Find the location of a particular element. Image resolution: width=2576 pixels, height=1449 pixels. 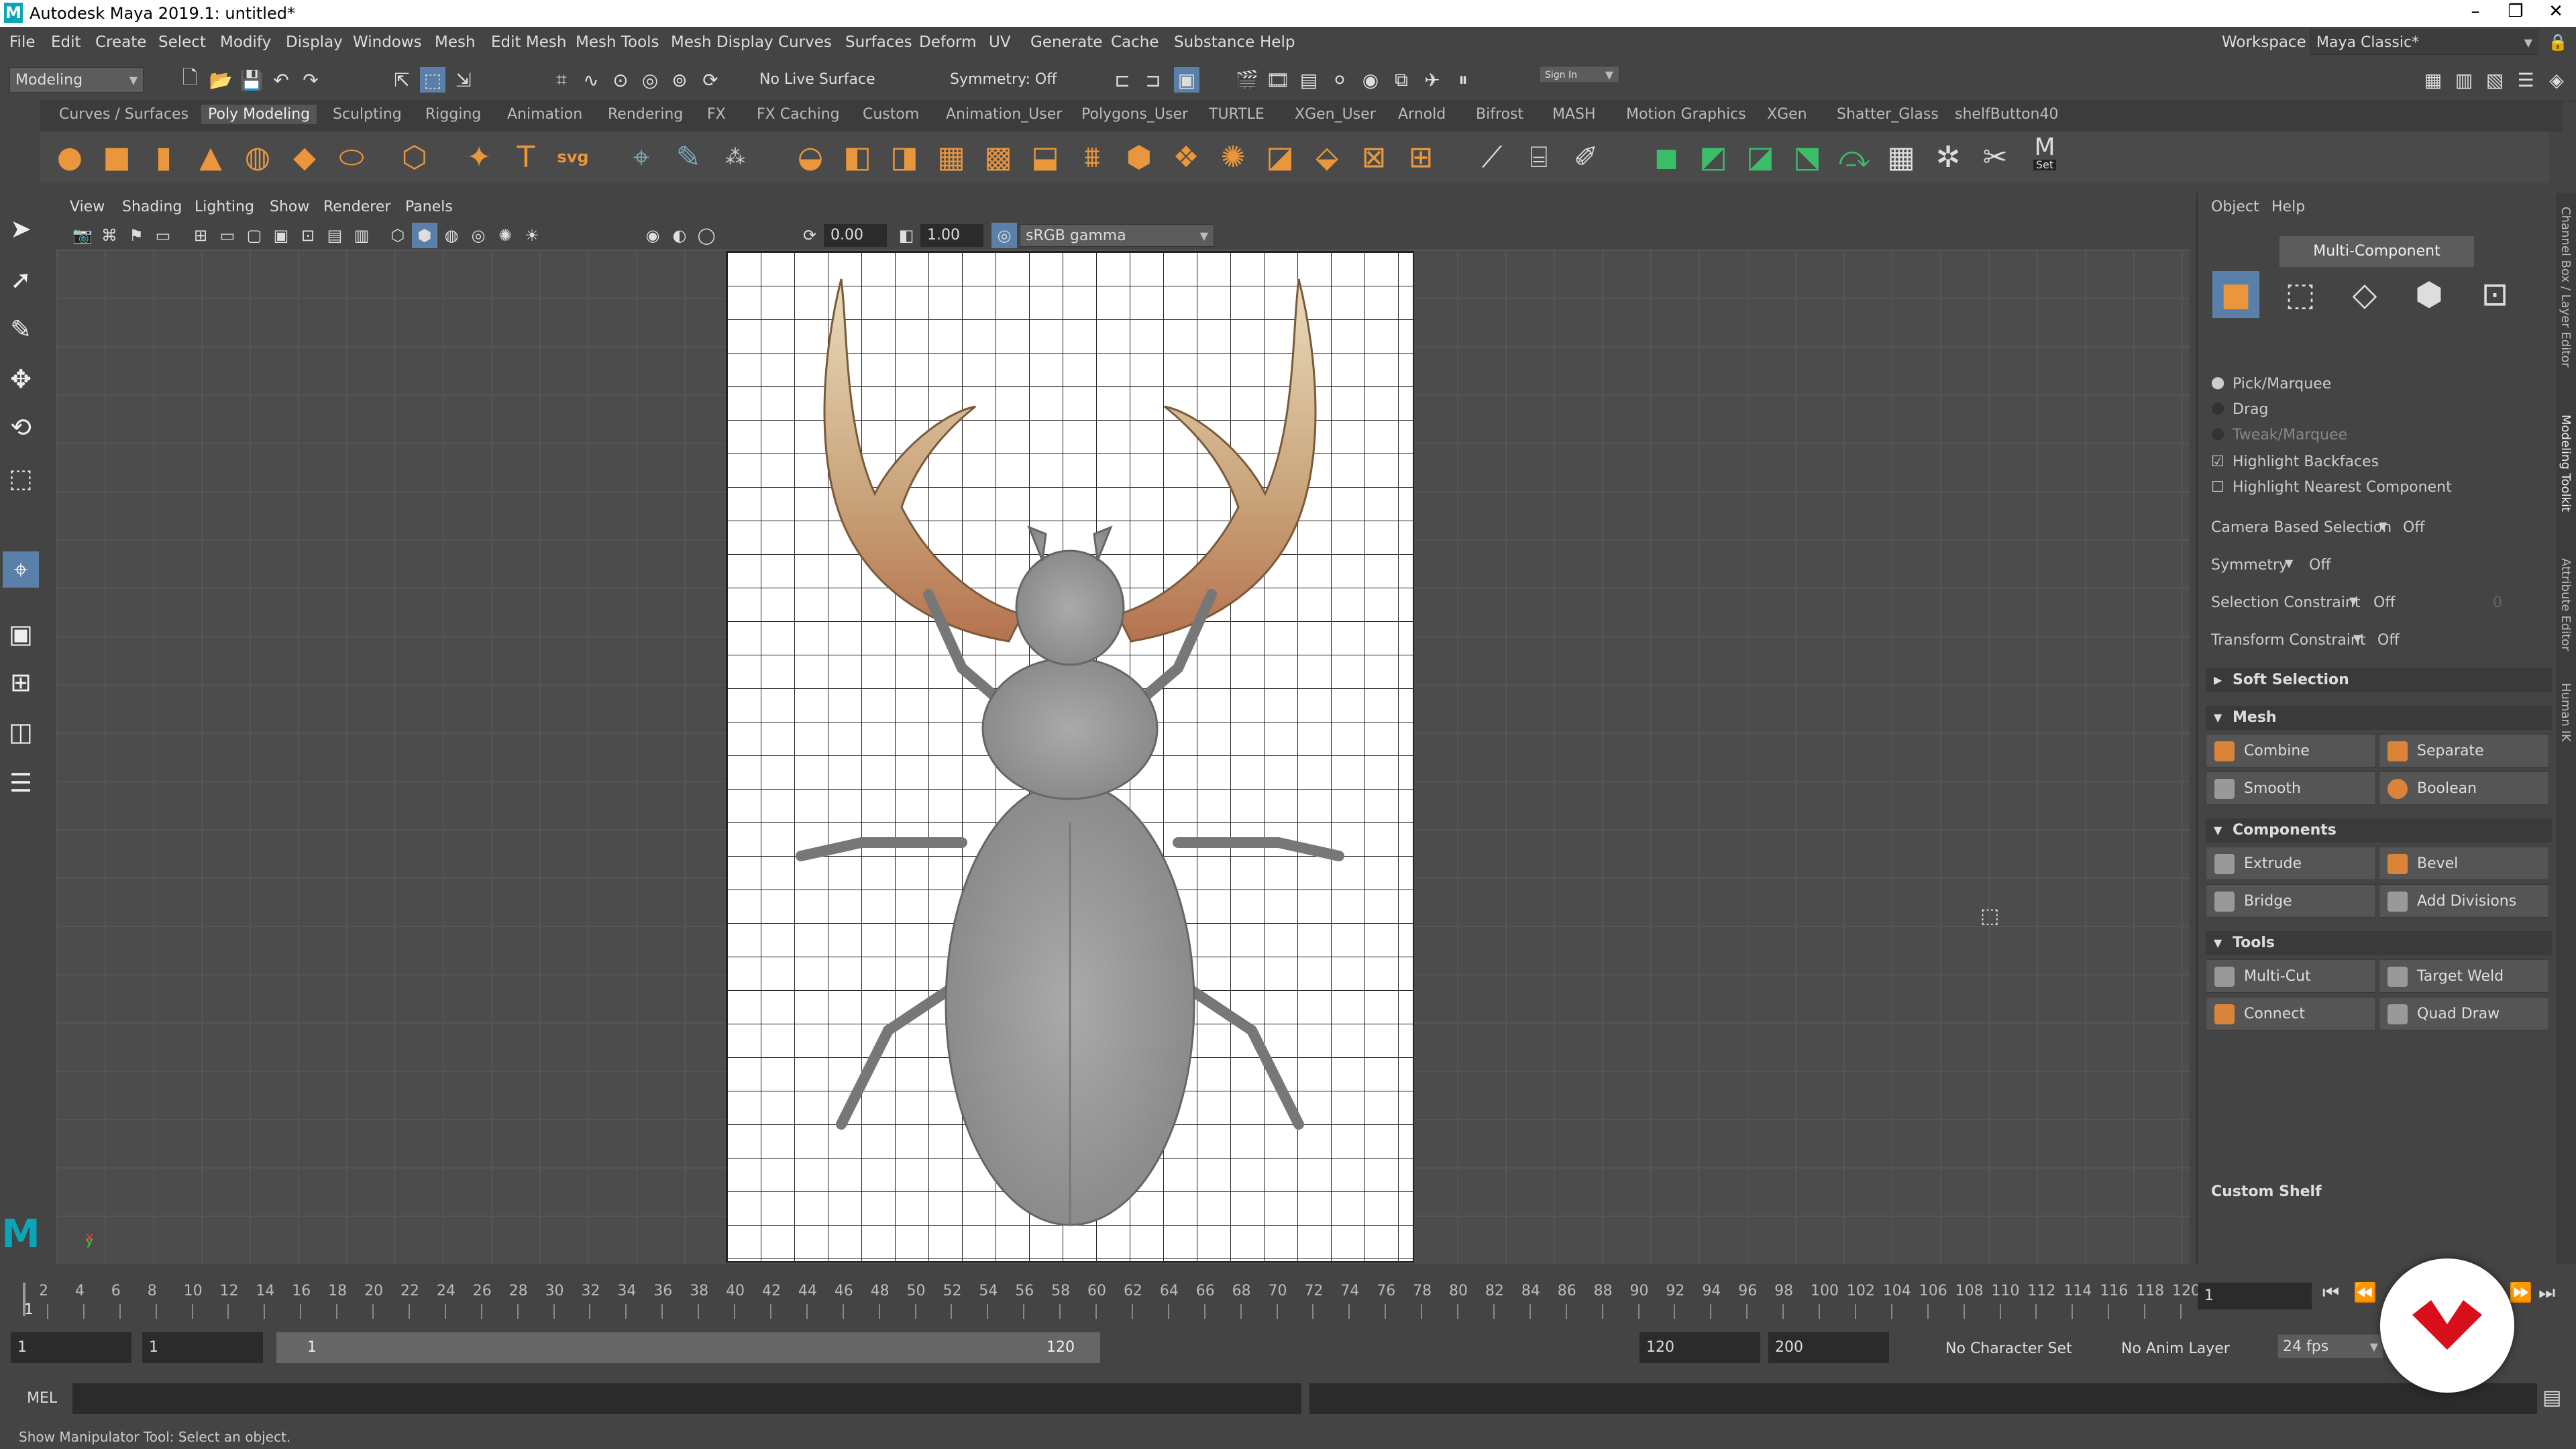

gamma-icon: ◧ is located at coordinates (906, 235).